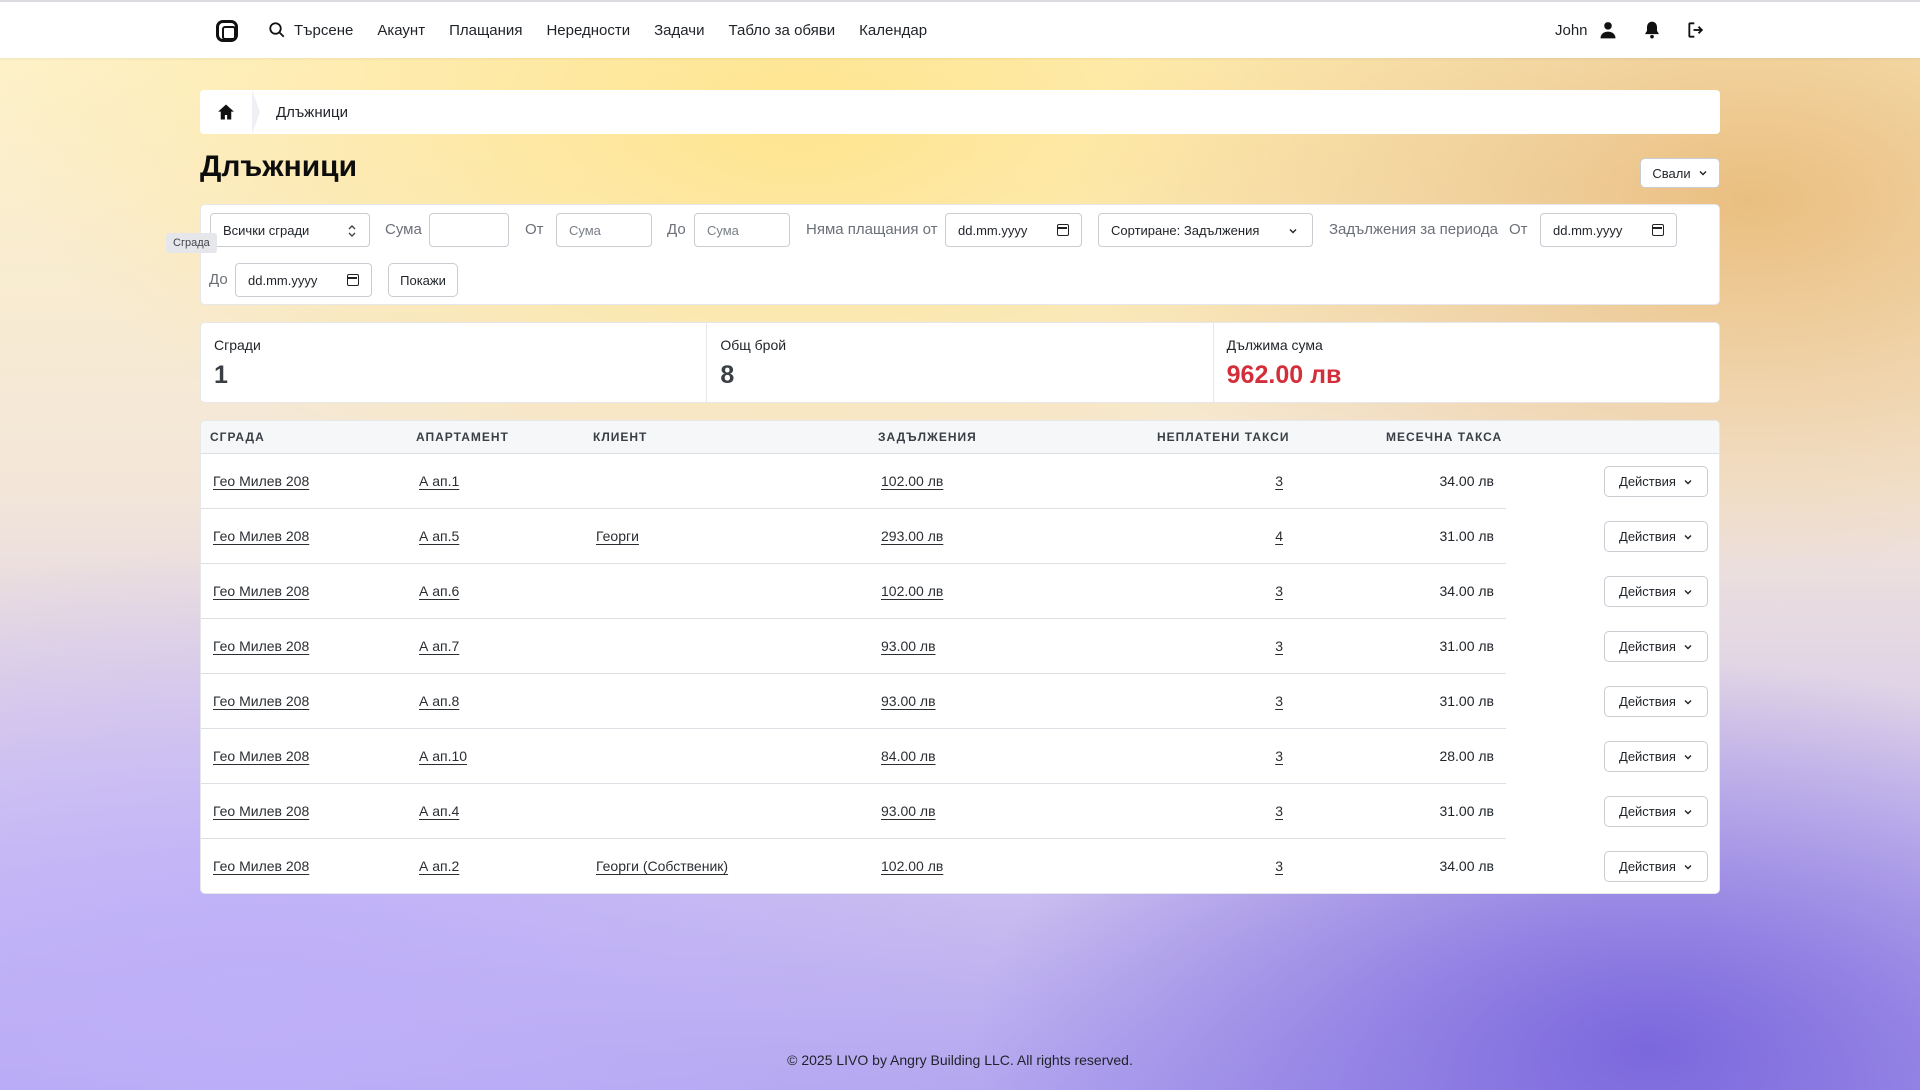 This screenshot has height=1090, width=1920. I want to click on download-button: Свали, so click(1680, 173).